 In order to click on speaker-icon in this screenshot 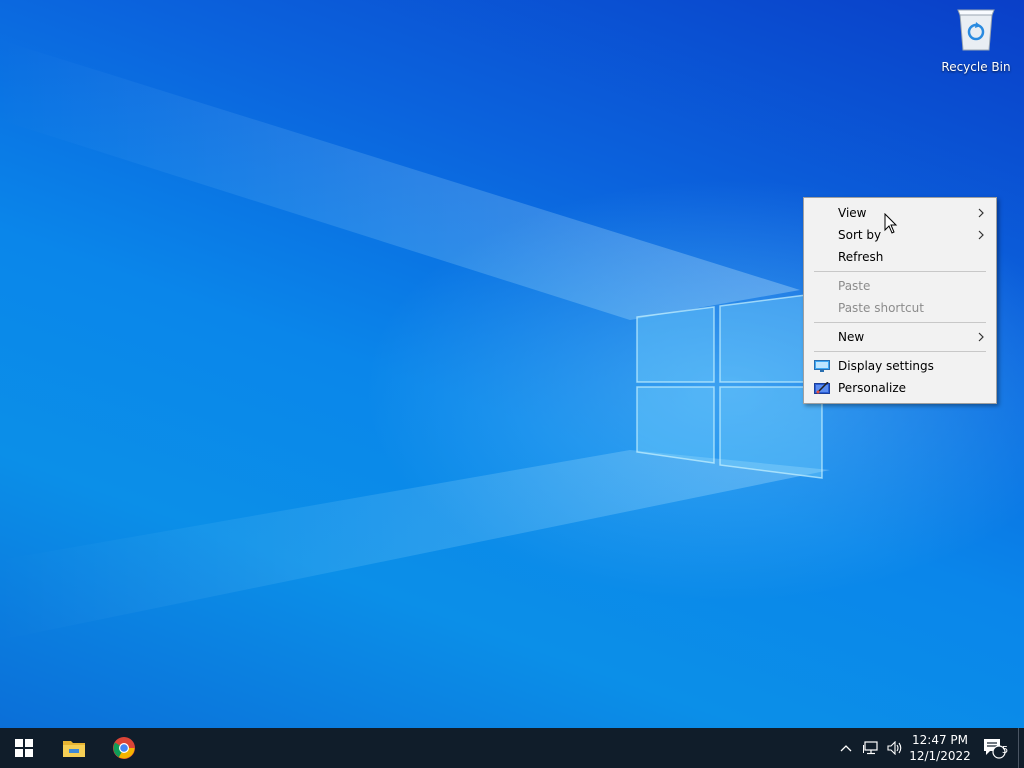, I will do `click(894, 748)`.